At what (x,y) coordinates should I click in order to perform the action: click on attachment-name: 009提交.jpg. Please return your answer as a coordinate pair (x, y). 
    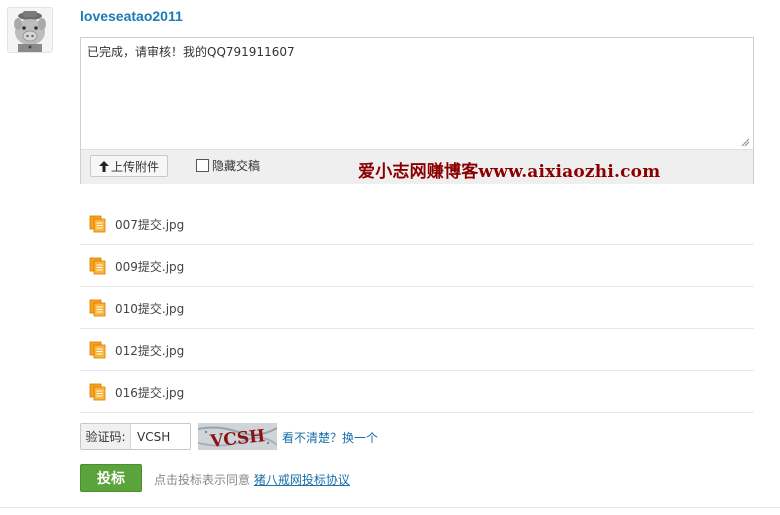
    Looking at the image, I should click on (149, 266).